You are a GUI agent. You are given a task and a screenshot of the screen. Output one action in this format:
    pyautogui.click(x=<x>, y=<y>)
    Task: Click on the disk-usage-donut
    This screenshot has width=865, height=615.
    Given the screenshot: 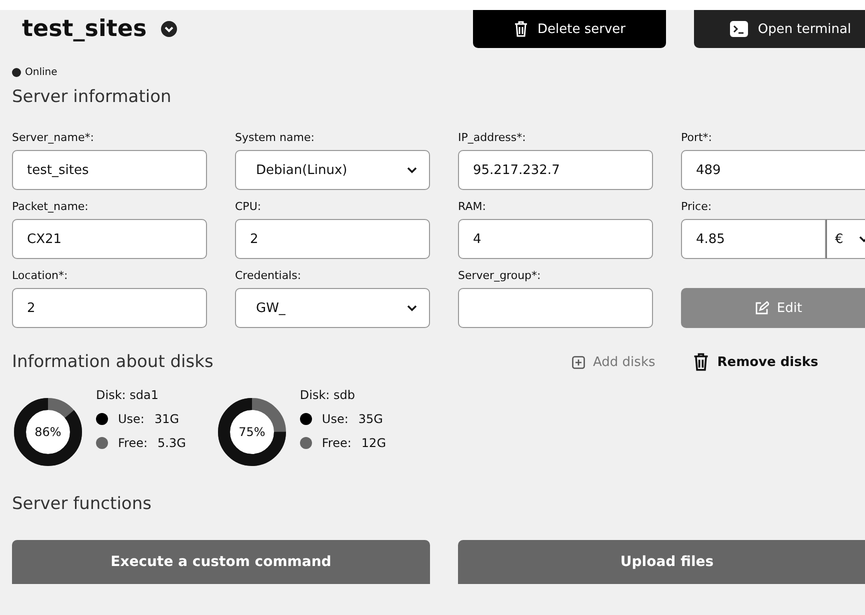 What is the action you would take?
    pyautogui.click(x=48, y=432)
    